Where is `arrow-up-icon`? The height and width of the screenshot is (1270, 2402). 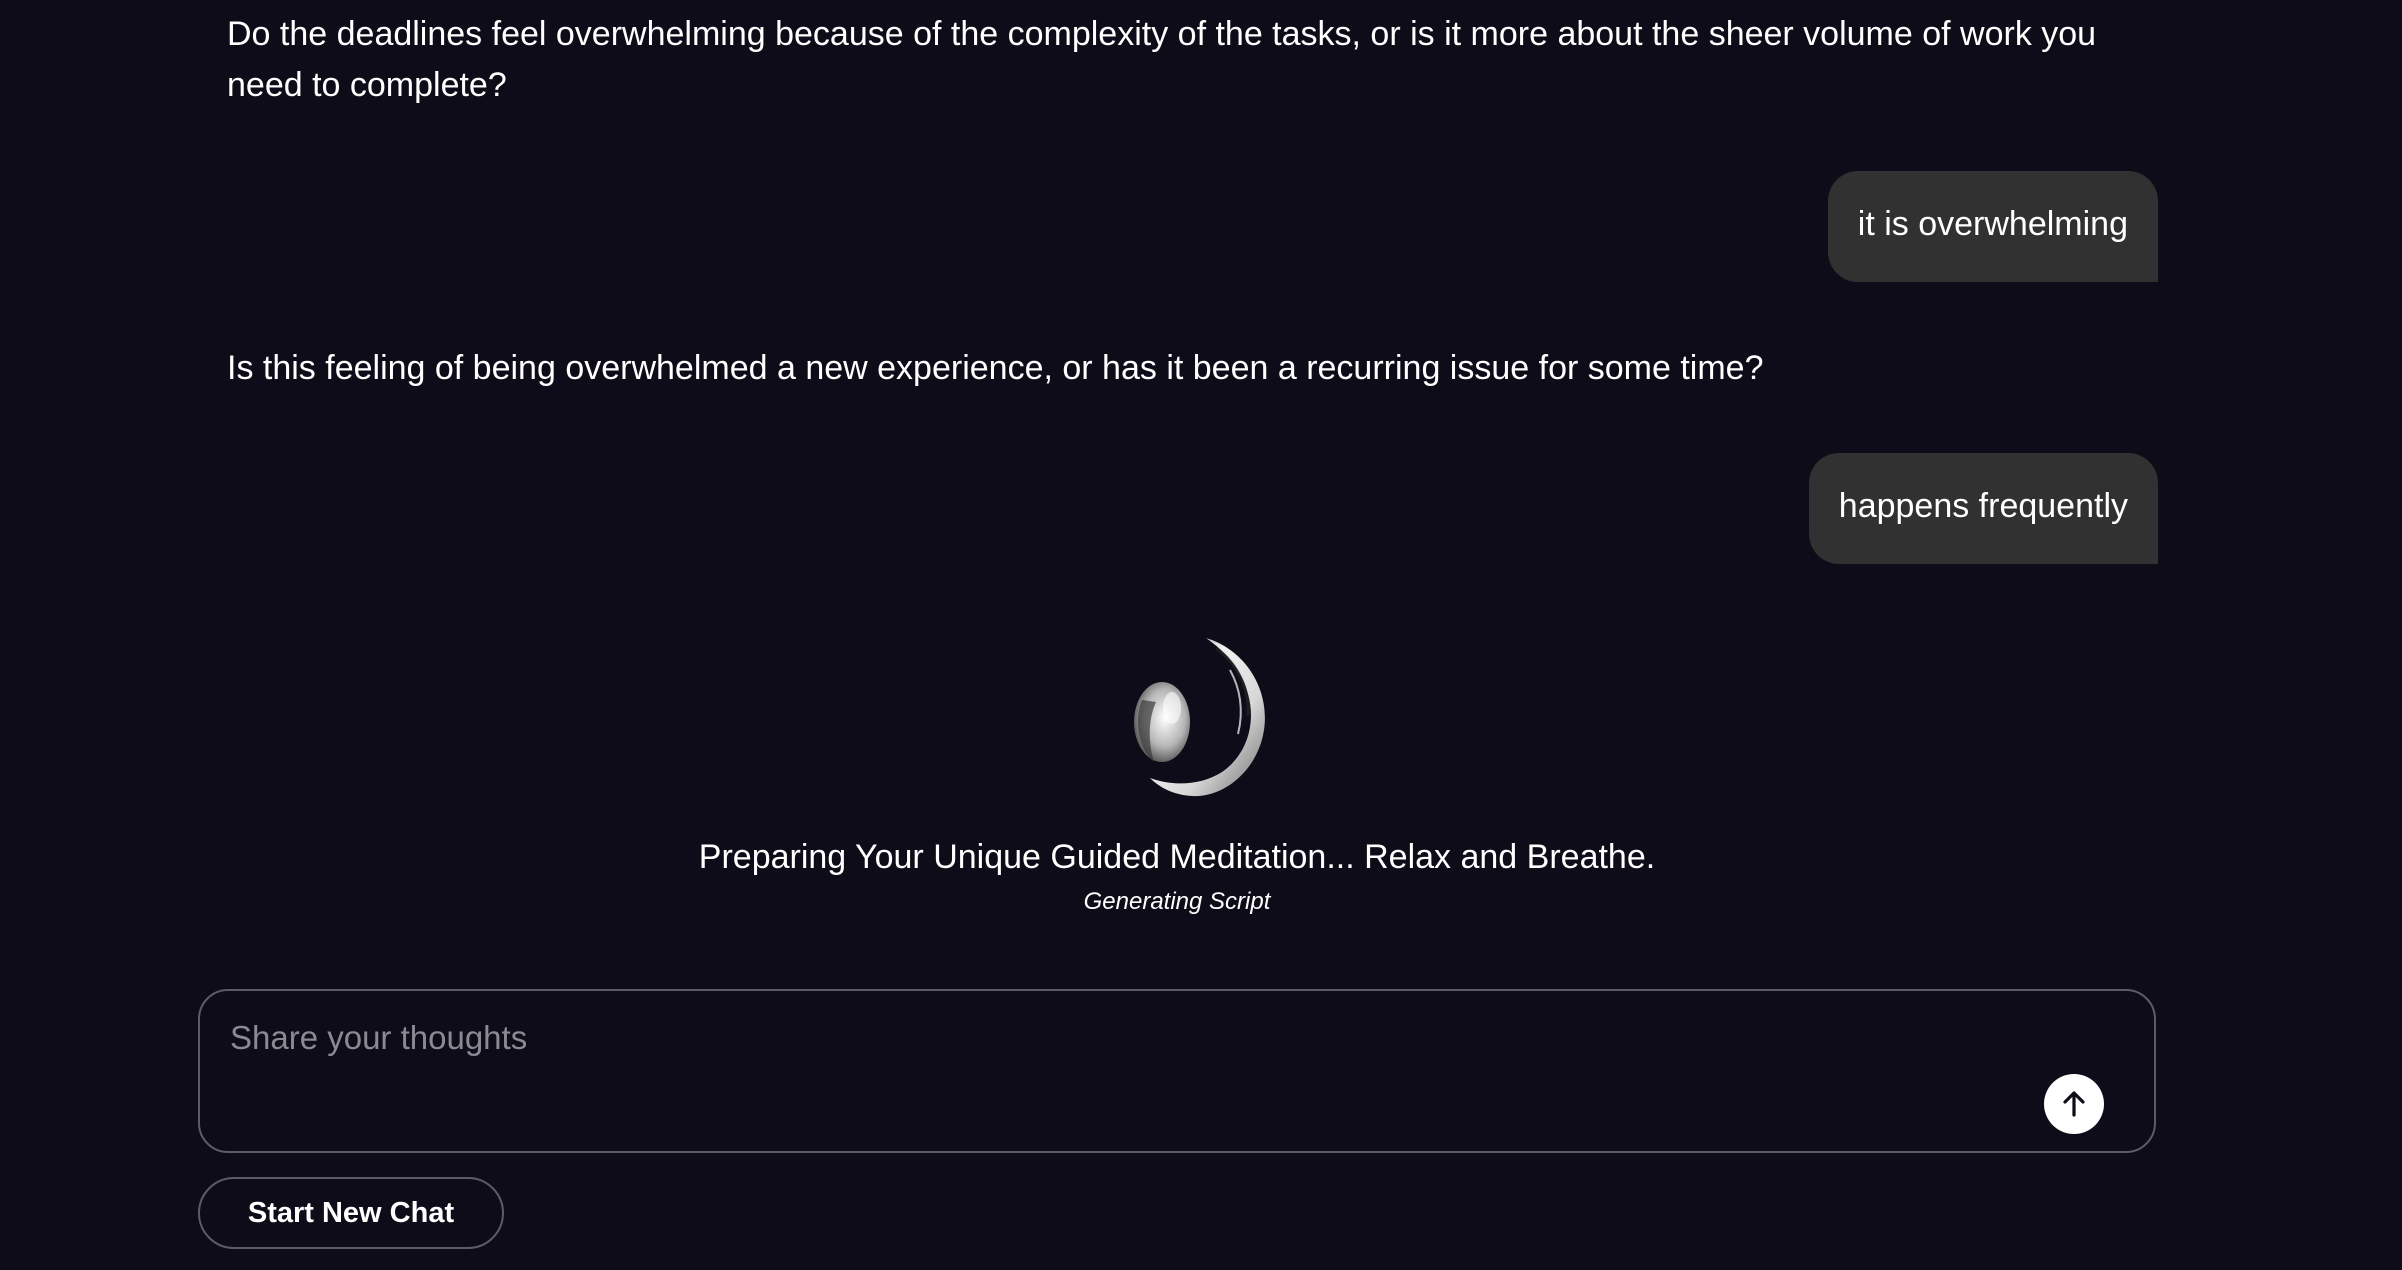
arrow-up-icon is located at coordinates (2074, 1104).